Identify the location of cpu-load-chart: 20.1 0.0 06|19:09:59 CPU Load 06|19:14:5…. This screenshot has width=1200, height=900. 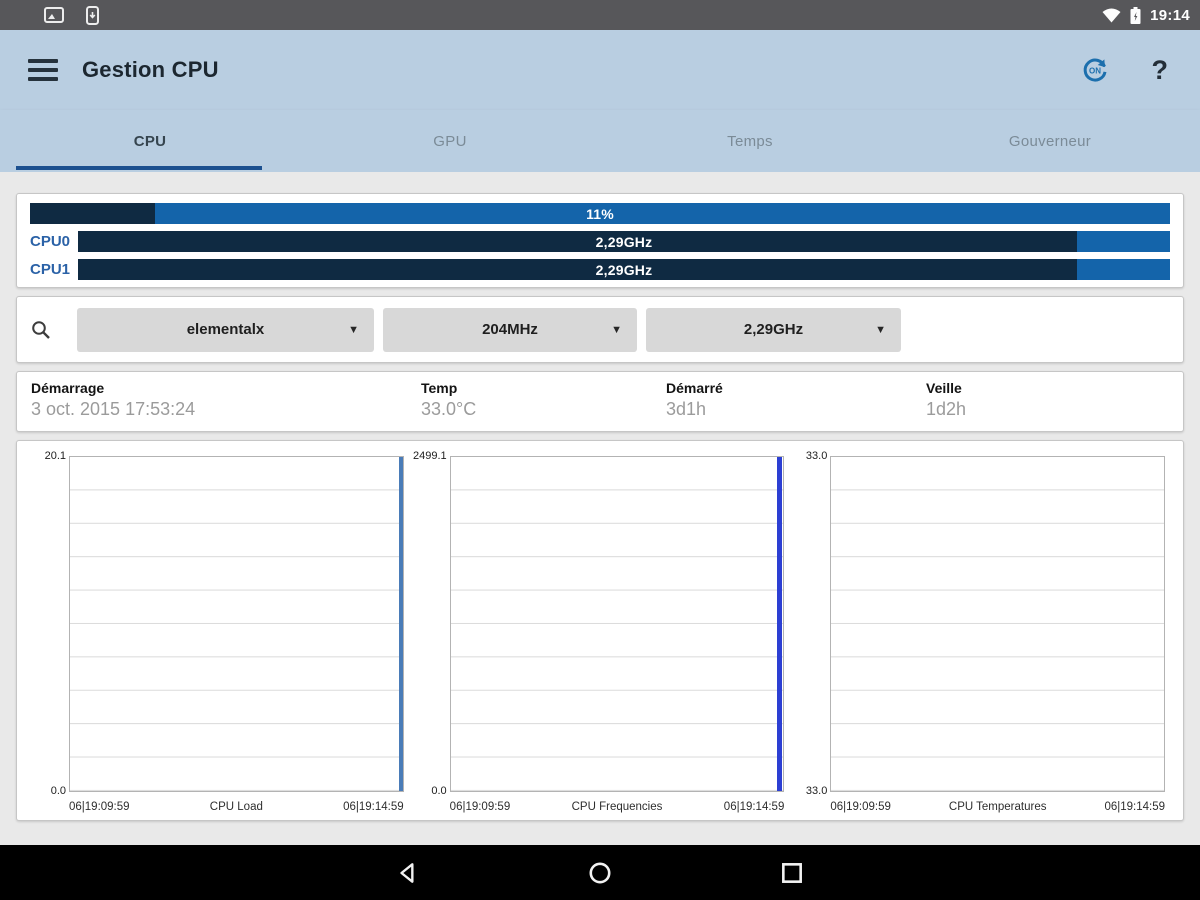
(219, 630).